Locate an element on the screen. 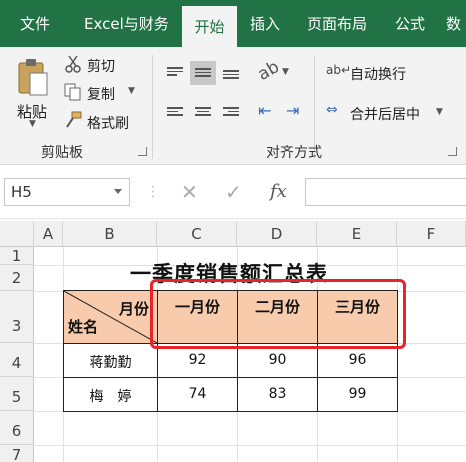 The width and height of the screenshot is (466, 462). align-center-button is located at coordinates (203, 113).